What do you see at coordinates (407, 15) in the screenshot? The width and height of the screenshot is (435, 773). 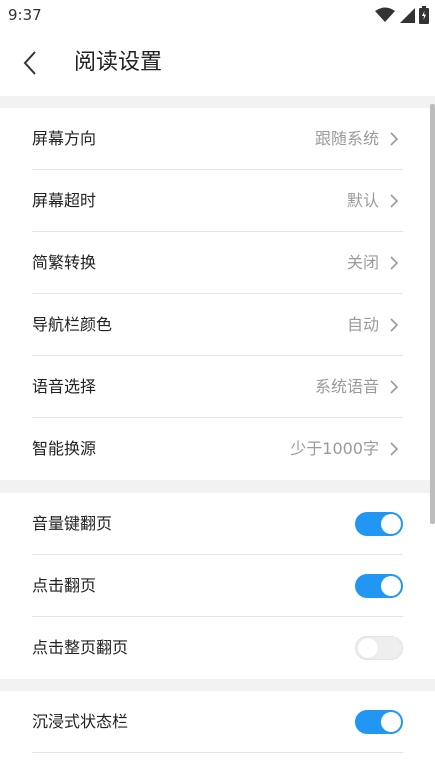 I see `signal-icon` at bounding box center [407, 15].